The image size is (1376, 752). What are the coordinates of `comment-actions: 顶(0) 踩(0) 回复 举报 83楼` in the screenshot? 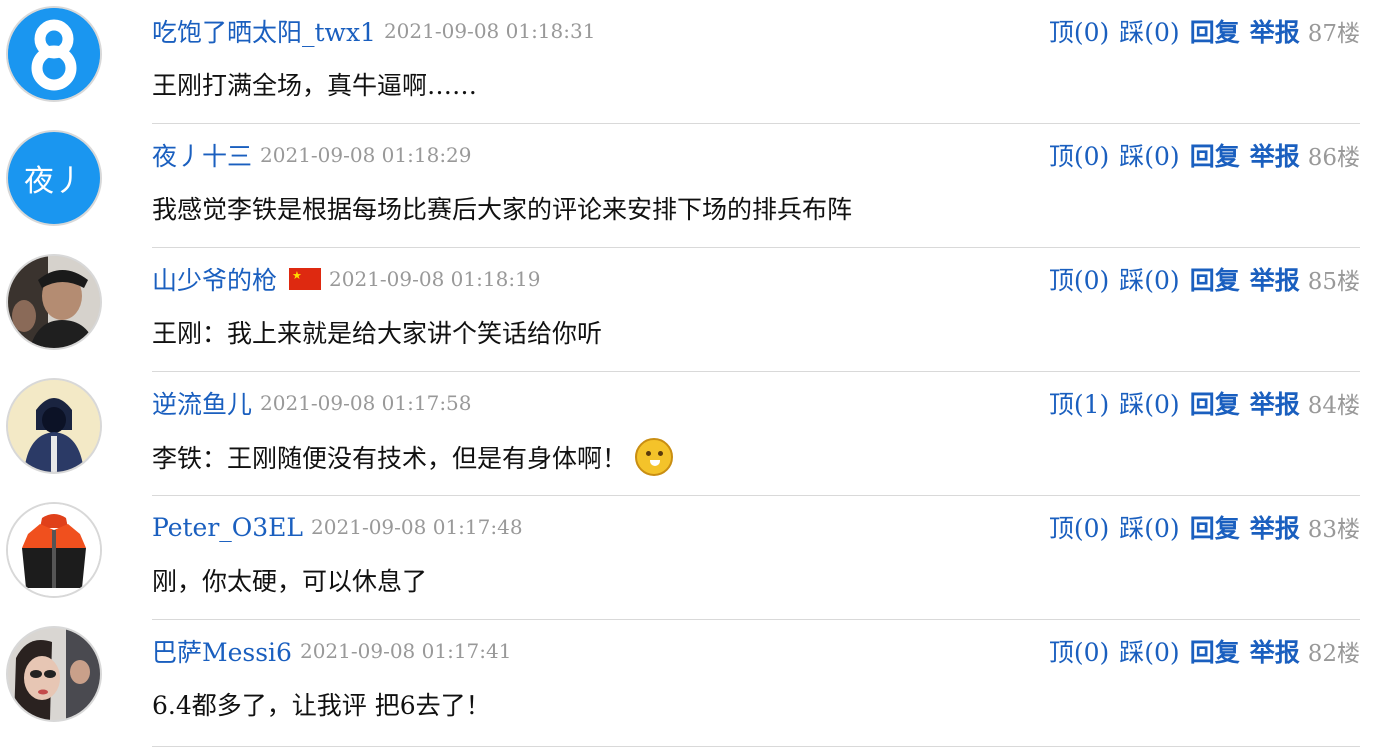 It's located at (1199, 527).